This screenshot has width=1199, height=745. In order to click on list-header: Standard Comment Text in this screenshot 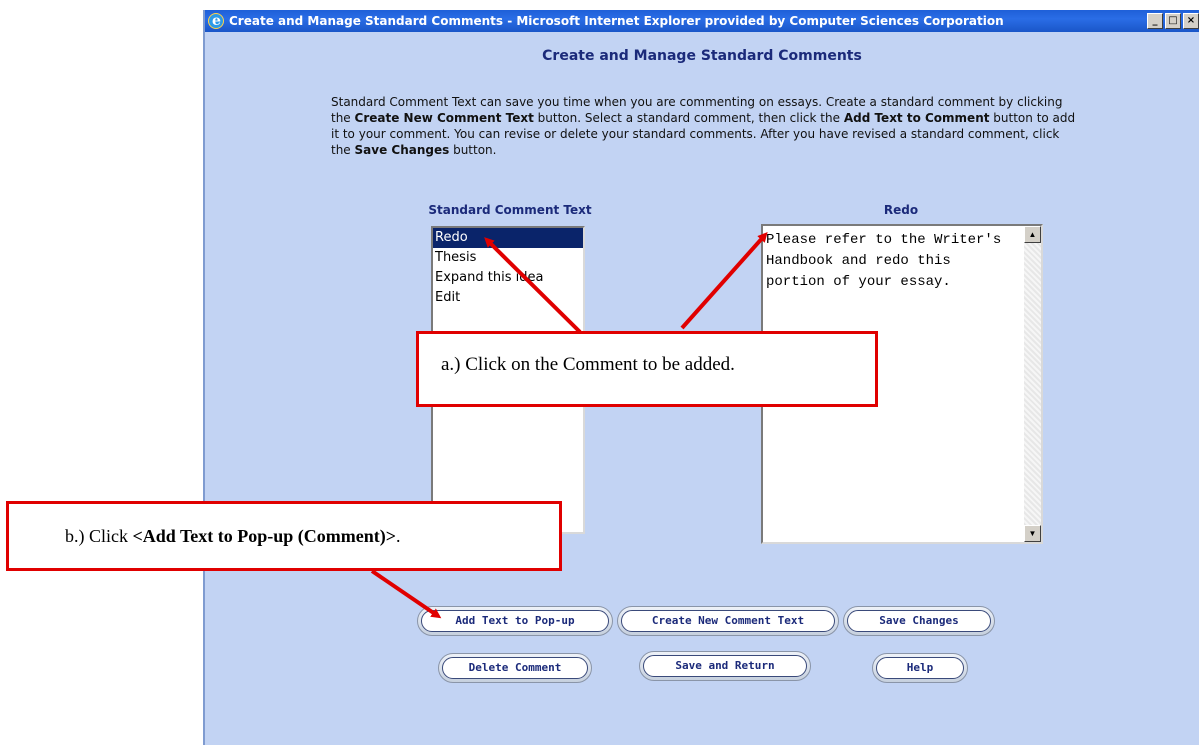, I will do `click(510, 210)`.